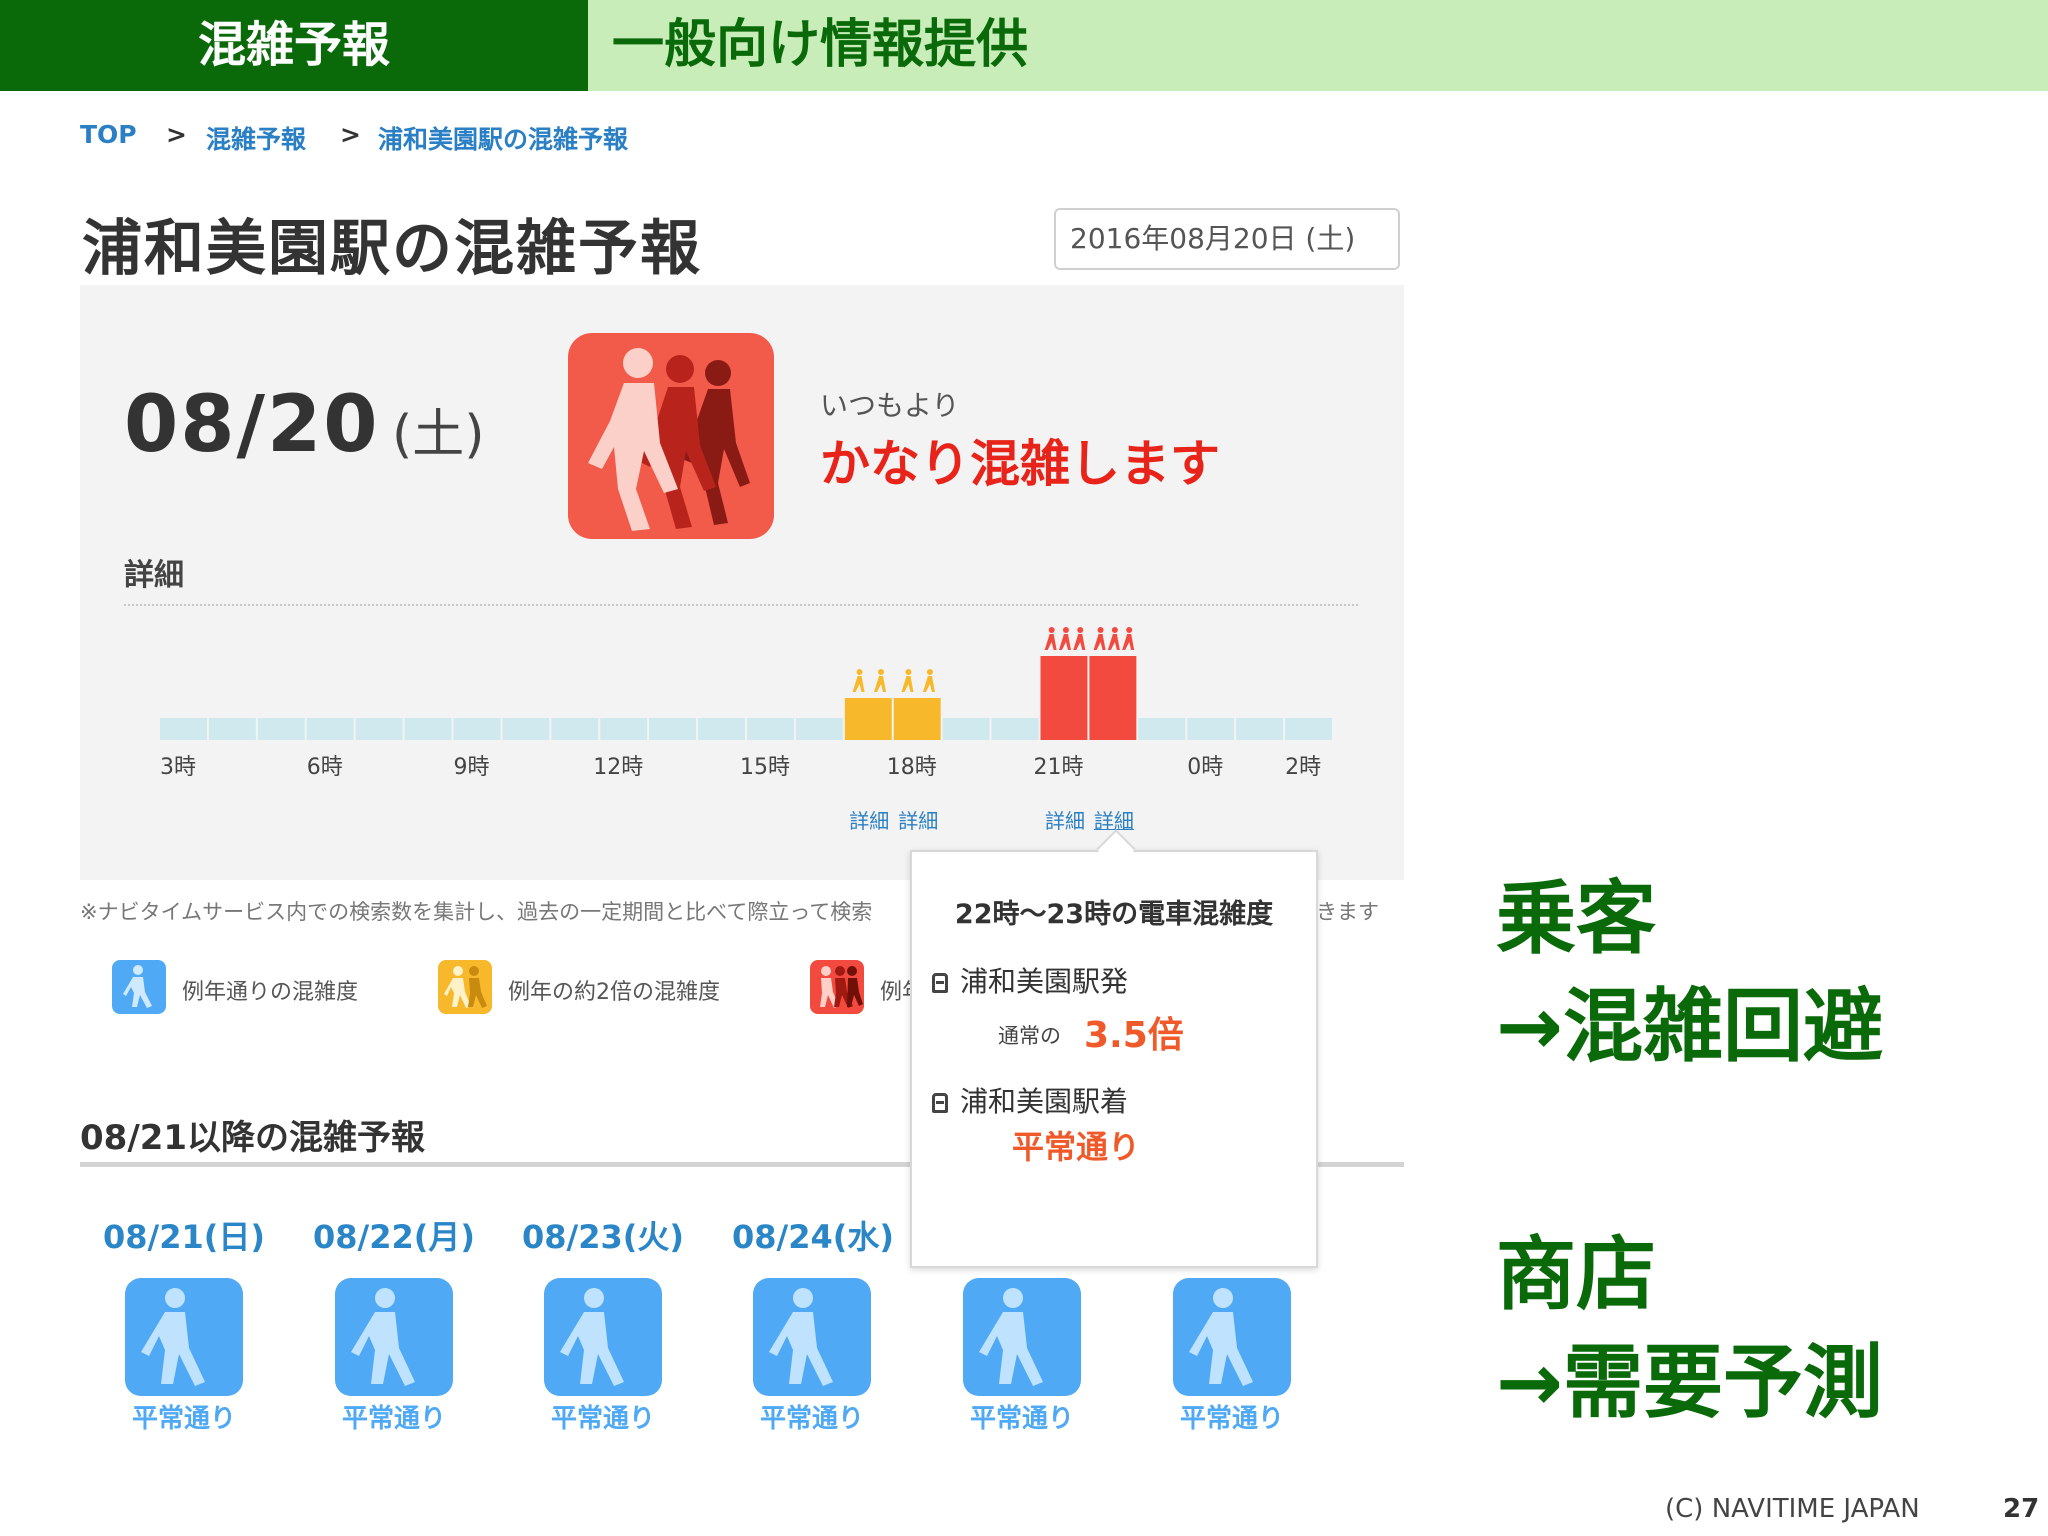 The width and height of the screenshot is (2048, 1536). I want to click on x-tick-label: 15時, so click(765, 767).